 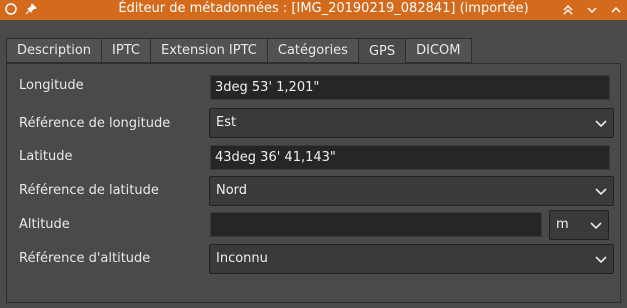 What do you see at coordinates (208, 50) in the screenshot?
I see `tab-extension-iptc: Extension IPTC` at bounding box center [208, 50].